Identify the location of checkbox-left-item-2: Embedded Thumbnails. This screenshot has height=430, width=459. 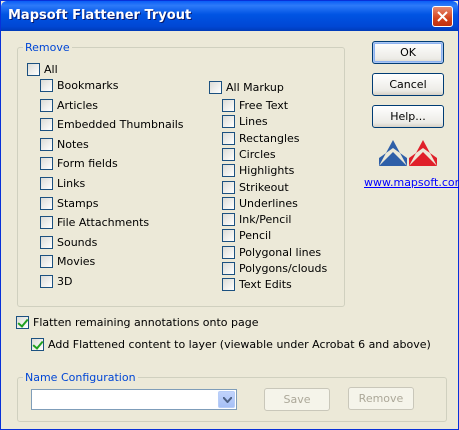
(112, 124).